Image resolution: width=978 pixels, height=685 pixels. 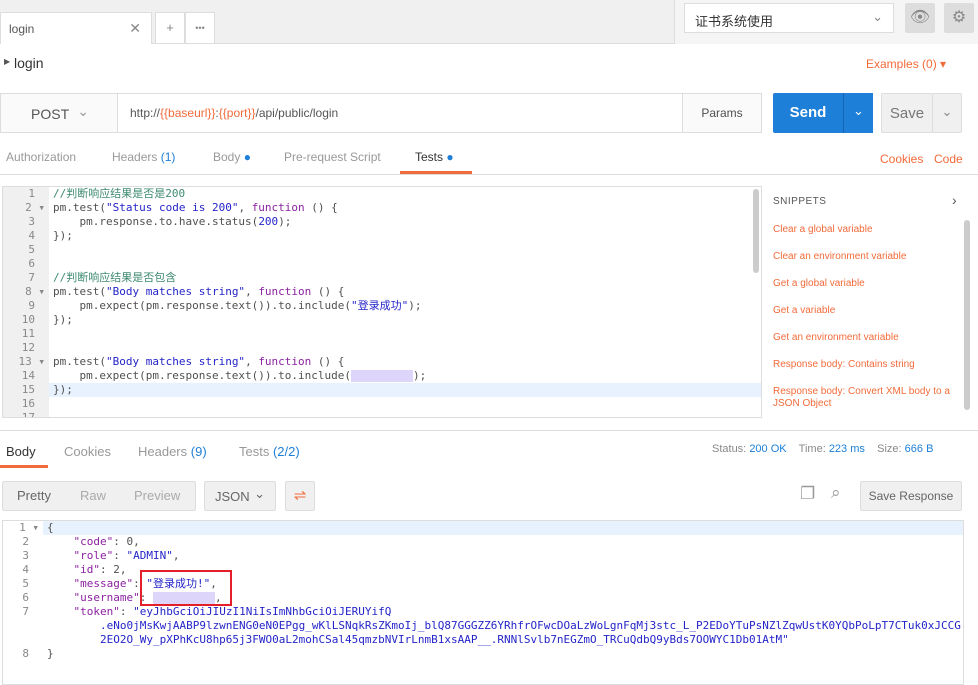 What do you see at coordinates (800, 201) in the screenshot?
I see `snippets-title: SNIPPETS` at bounding box center [800, 201].